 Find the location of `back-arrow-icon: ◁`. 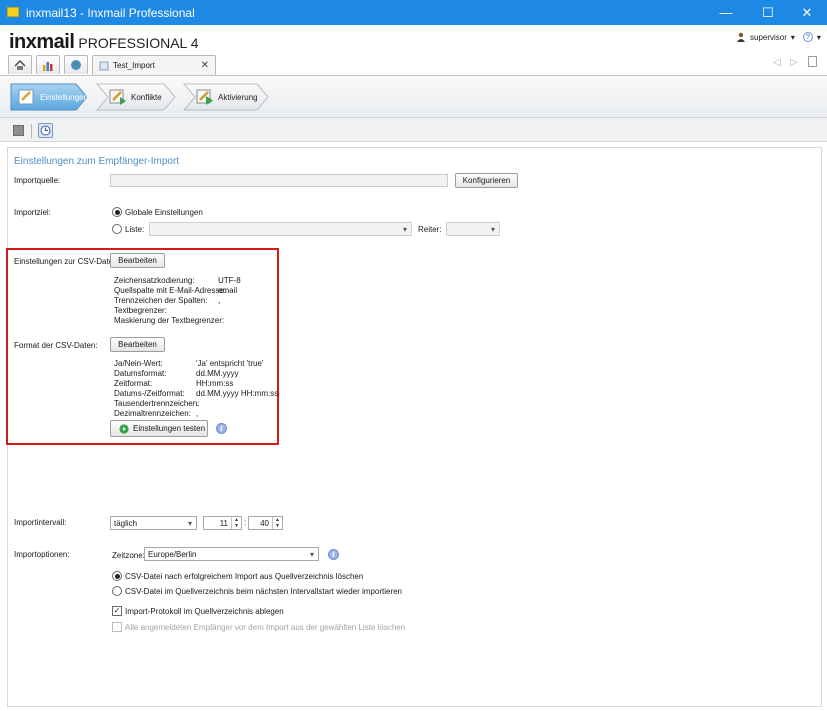

back-arrow-icon: ◁ is located at coordinates (777, 62).